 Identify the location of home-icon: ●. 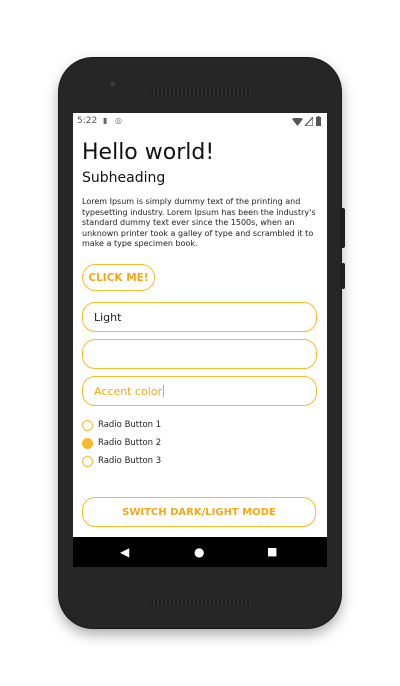
(199, 552).